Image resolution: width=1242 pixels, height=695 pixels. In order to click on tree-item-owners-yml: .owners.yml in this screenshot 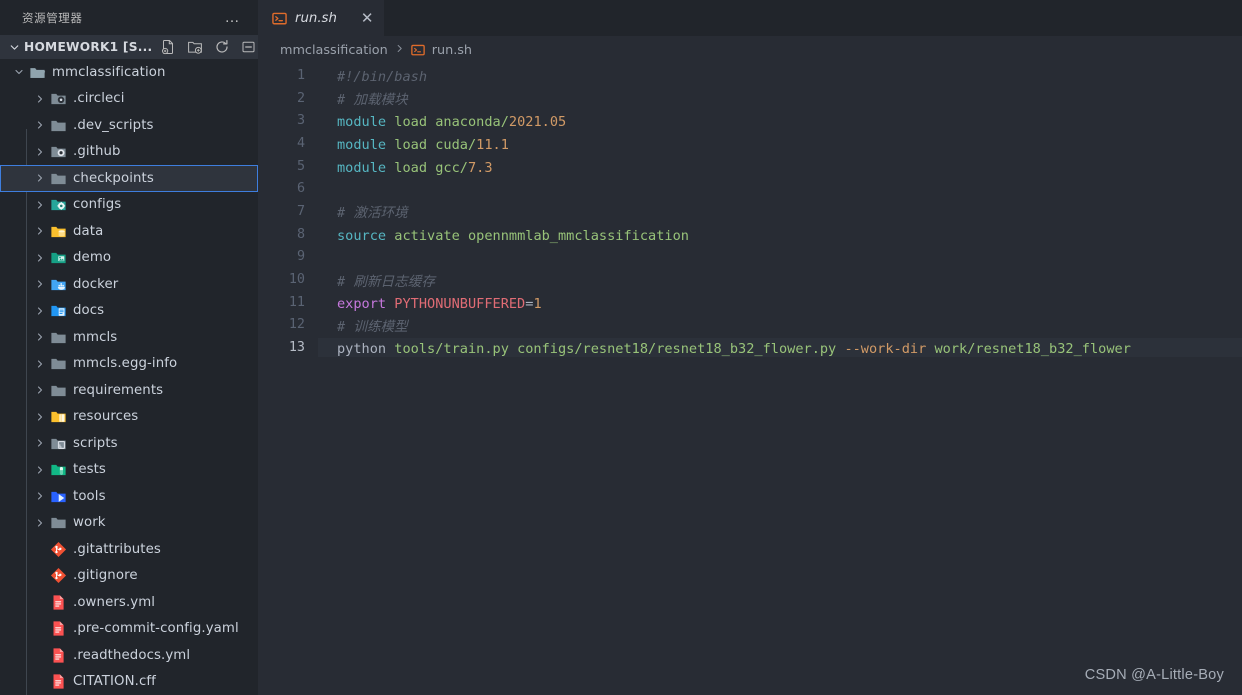, I will do `click(129, 602)`.